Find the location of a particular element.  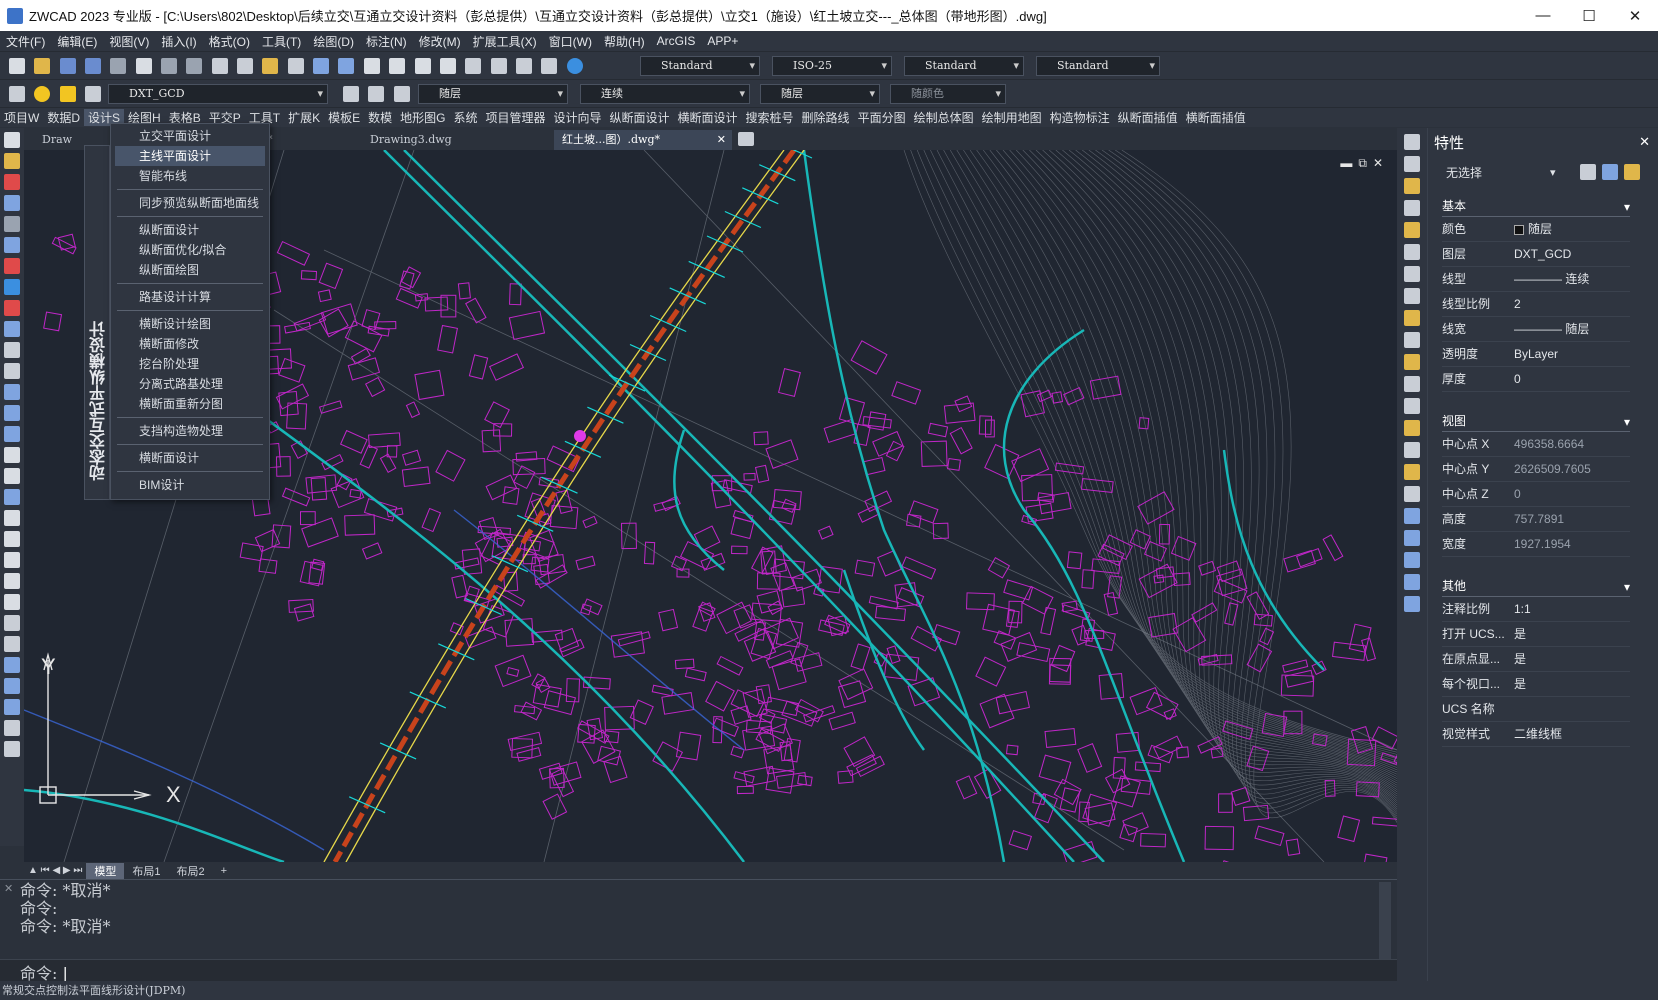

menu-view: 视图(V) is located at coordinates (129, 41).